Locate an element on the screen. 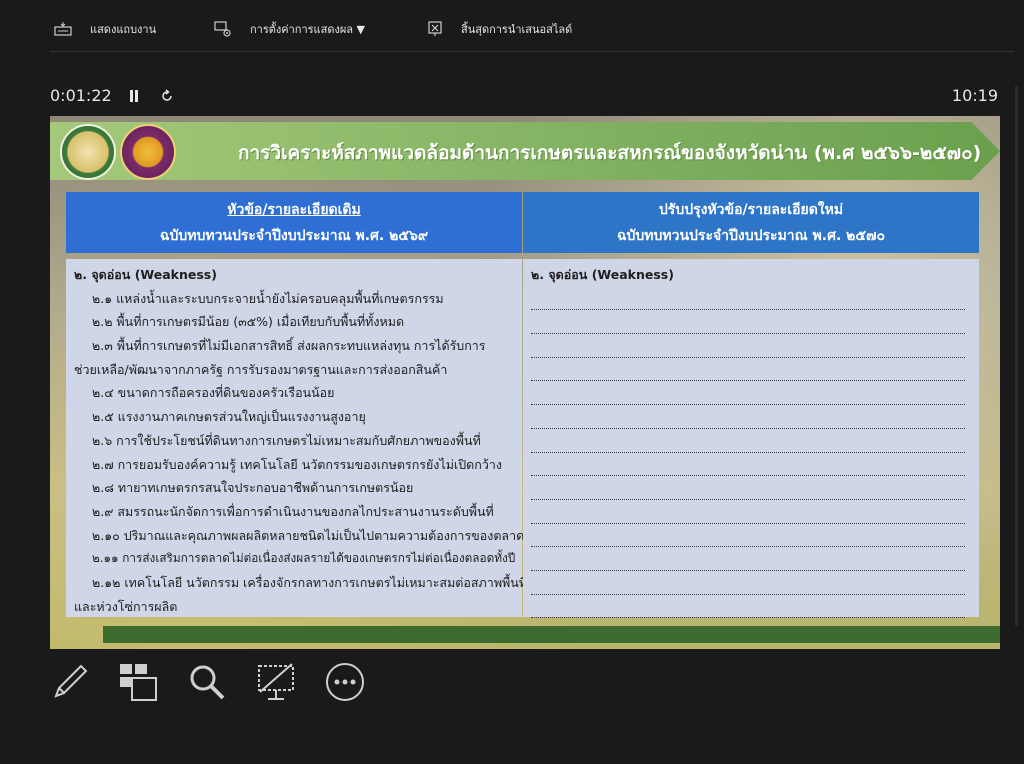 The height and width of the screenshot is (764, 1024). weakness-item-continued: และห่วงโซ่การผลิต is located at coordinates (126, 606).